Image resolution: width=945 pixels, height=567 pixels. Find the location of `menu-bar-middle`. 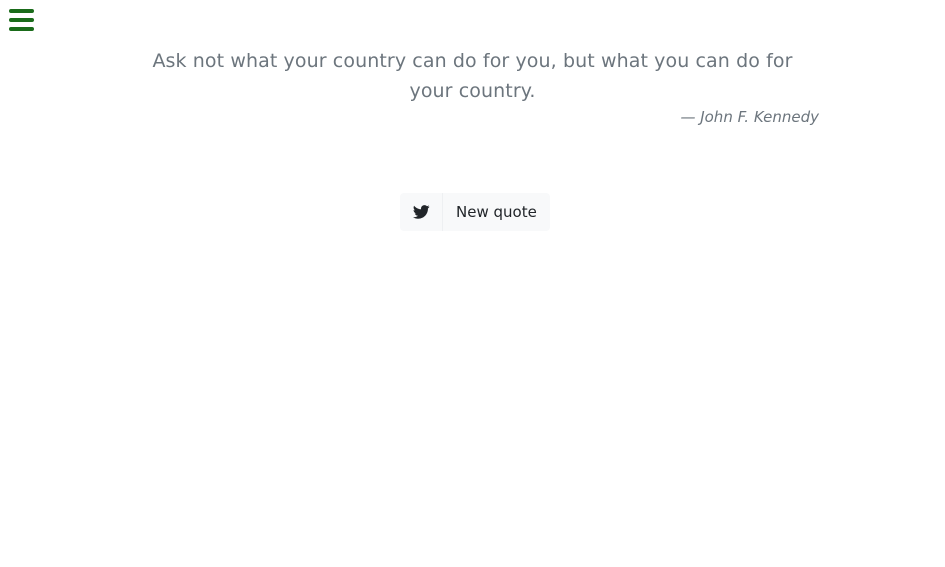

menu-bar-middle is located at coordinates (21, 20).